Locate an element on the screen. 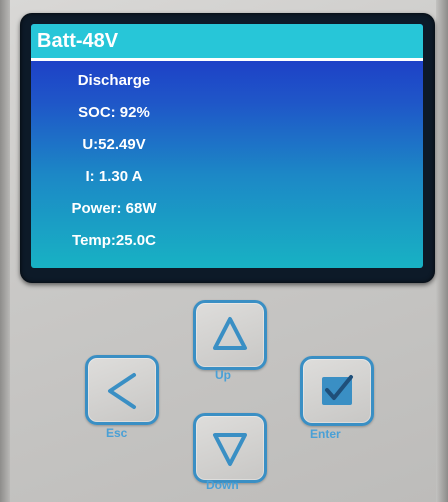  up-label: Up is located at coordinates (223, 375).